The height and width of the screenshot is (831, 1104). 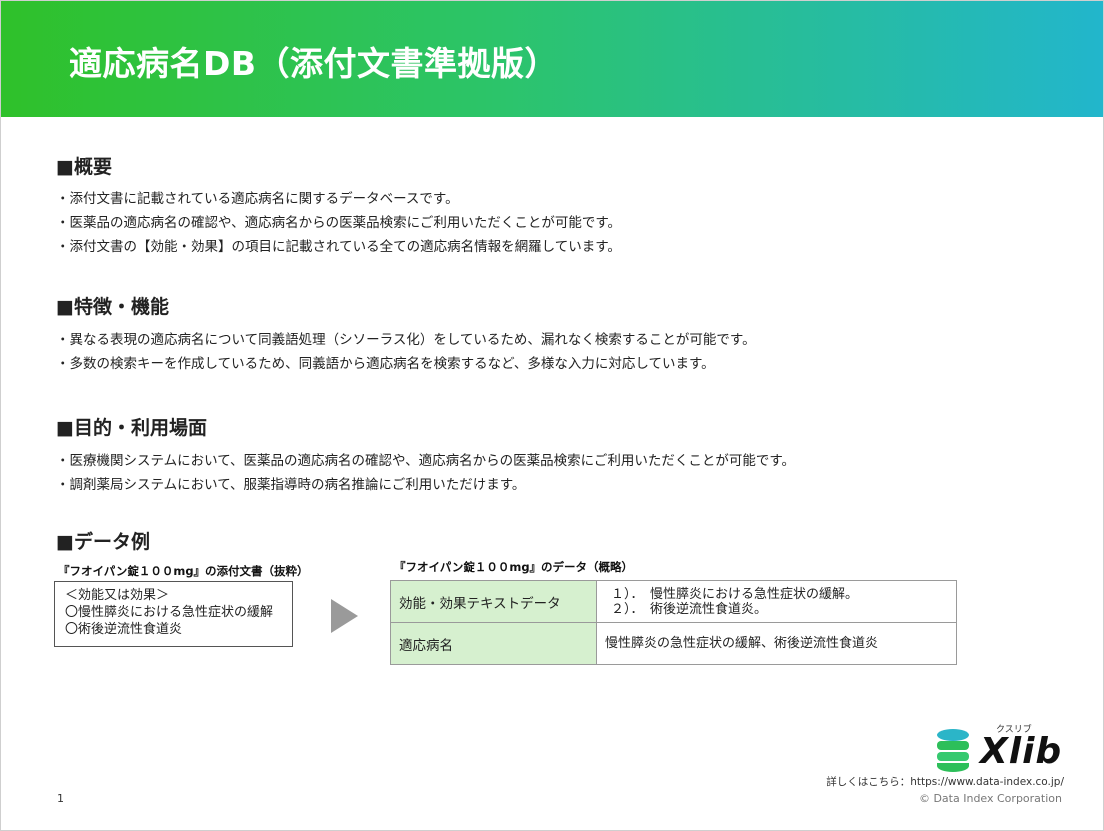 I want to click on data-caption: 『フオイパン錠１００mg』のデータ（概略）, so click(x=514, y=567).